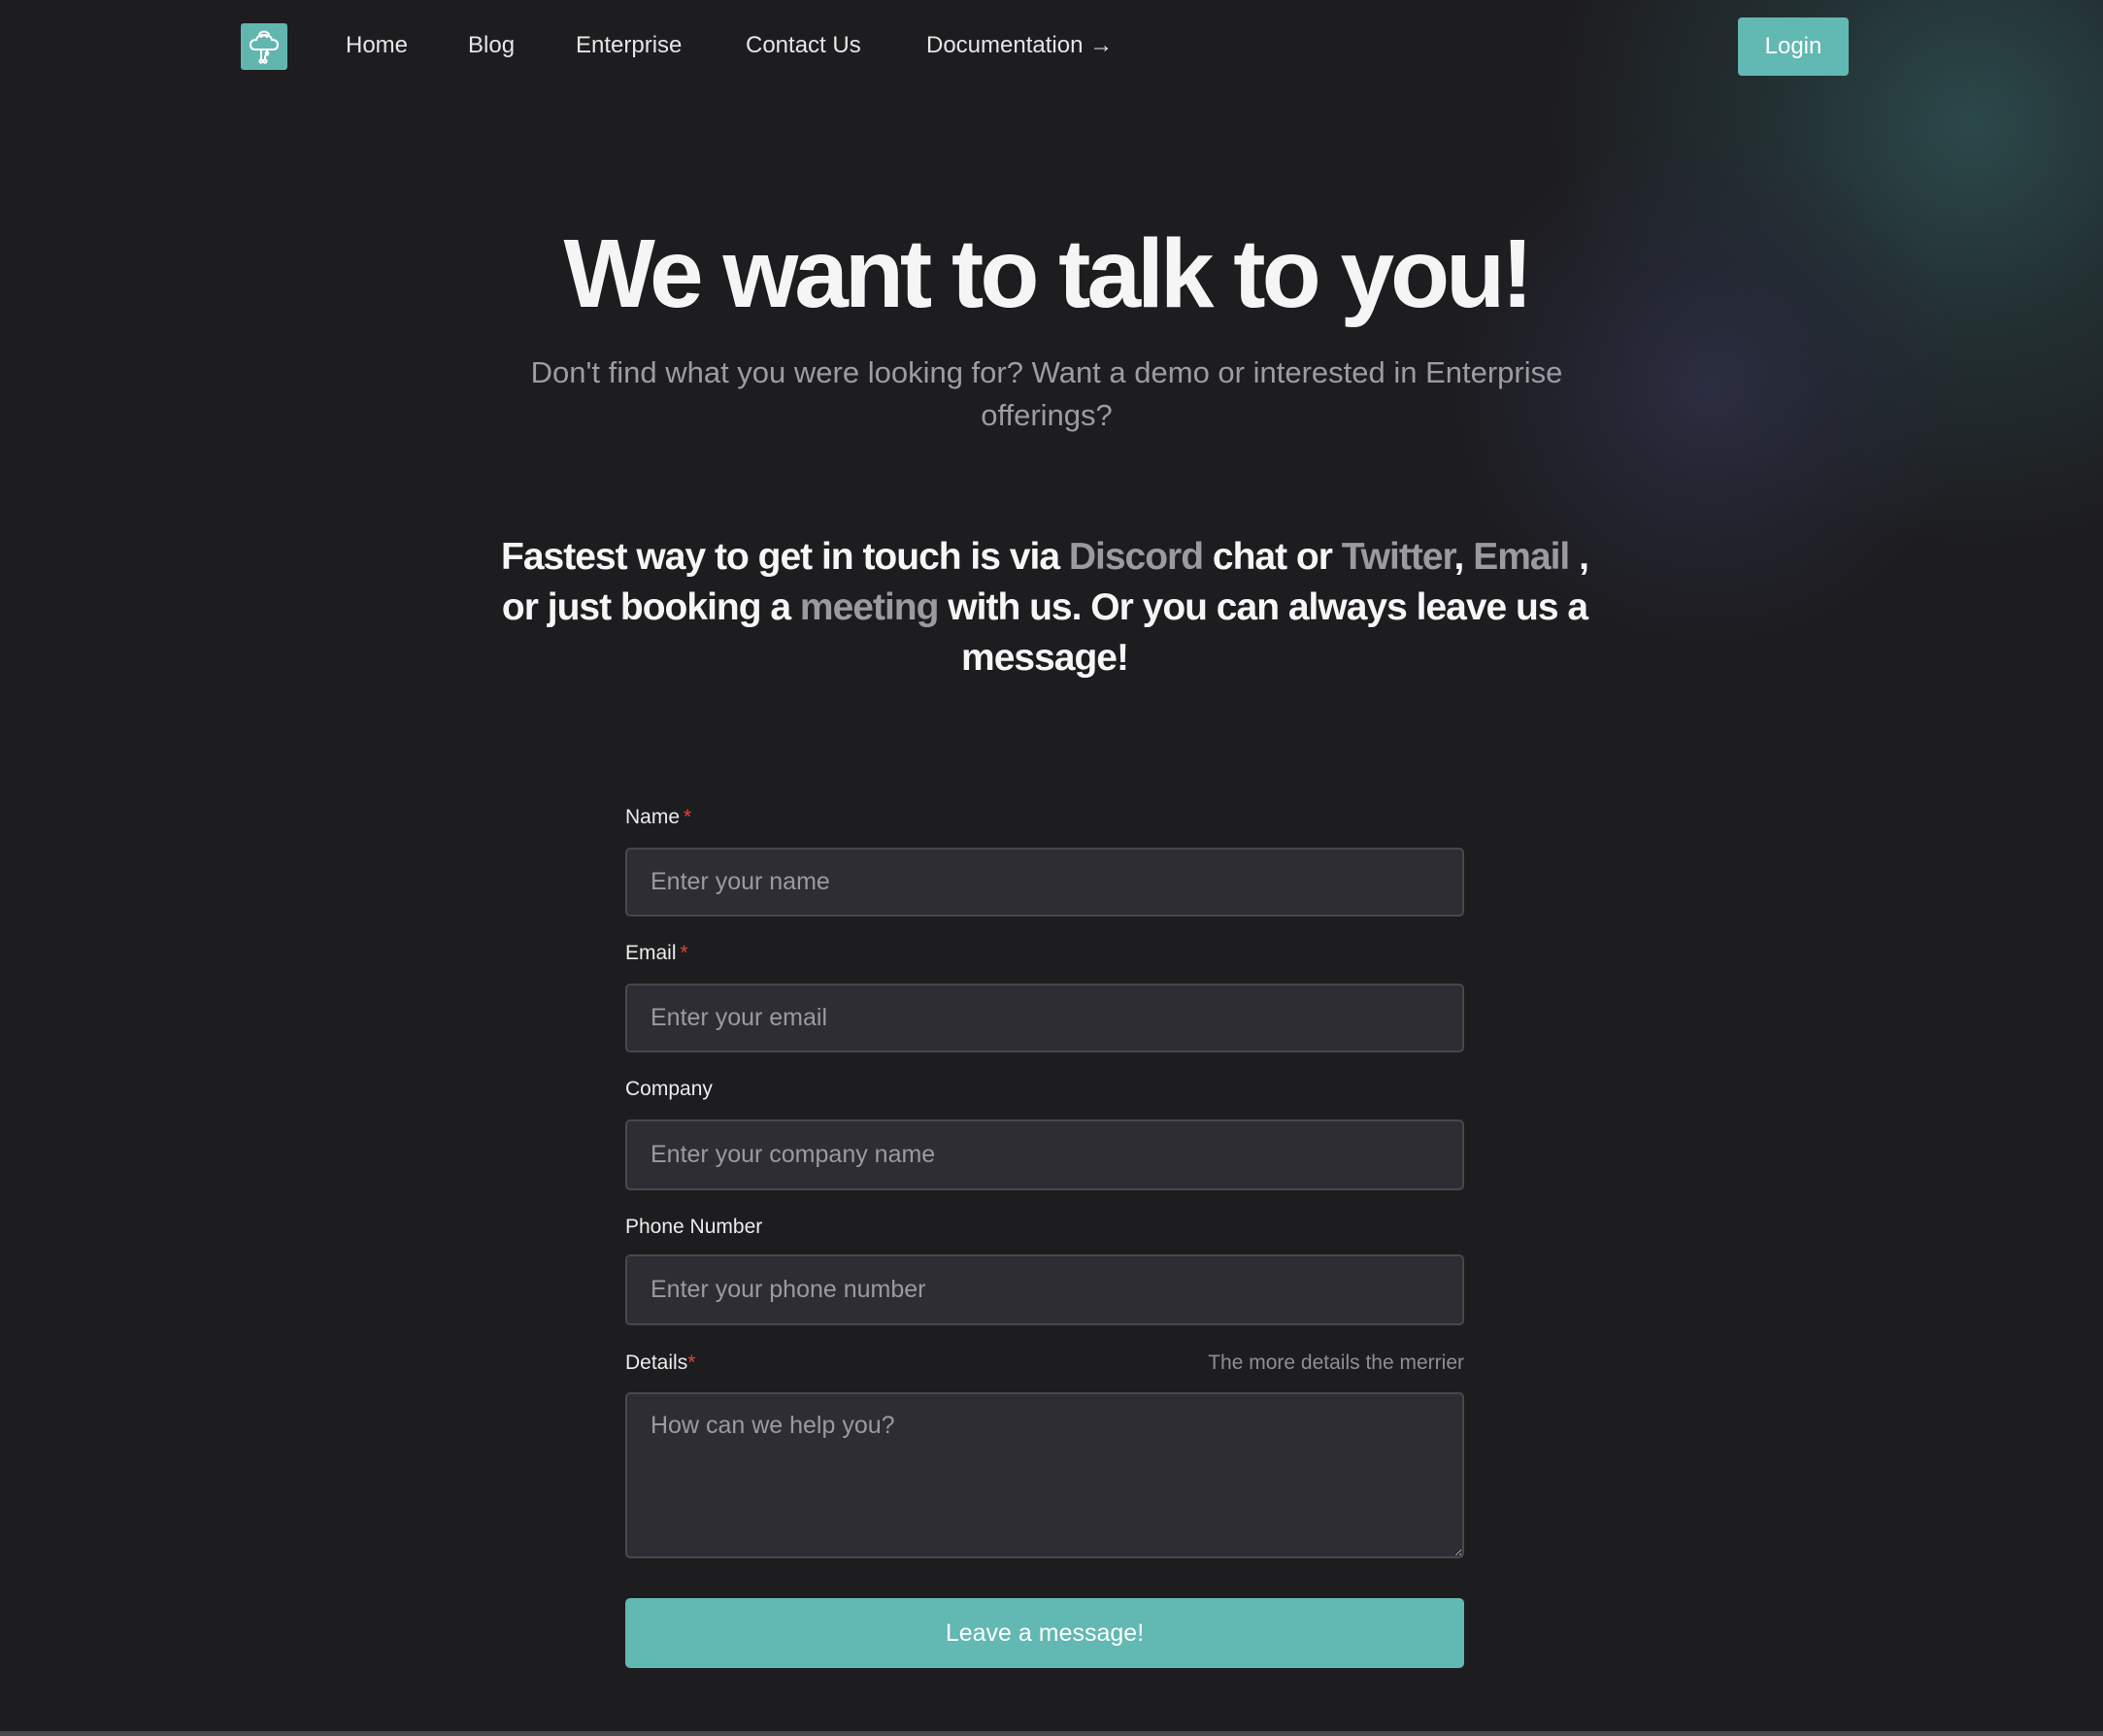 This screenshot has height=1736, width=2103. Describe the element at coordinates (656, 953) in the screenshot. I see `email-label: Email *` at that location.